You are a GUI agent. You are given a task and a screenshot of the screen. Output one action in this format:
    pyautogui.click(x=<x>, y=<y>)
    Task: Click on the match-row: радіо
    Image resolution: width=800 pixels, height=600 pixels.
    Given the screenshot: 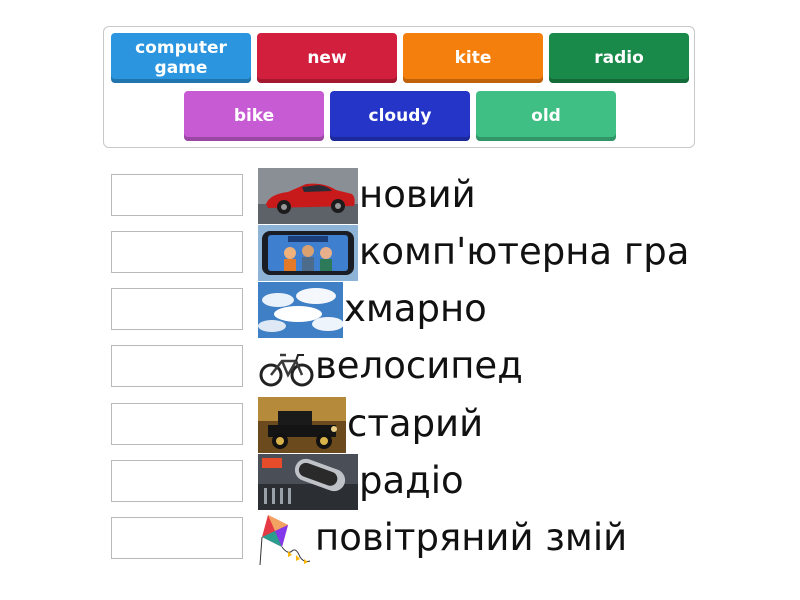 What is the action you would take?
    pyautogui.click(x=400, y=482)
    